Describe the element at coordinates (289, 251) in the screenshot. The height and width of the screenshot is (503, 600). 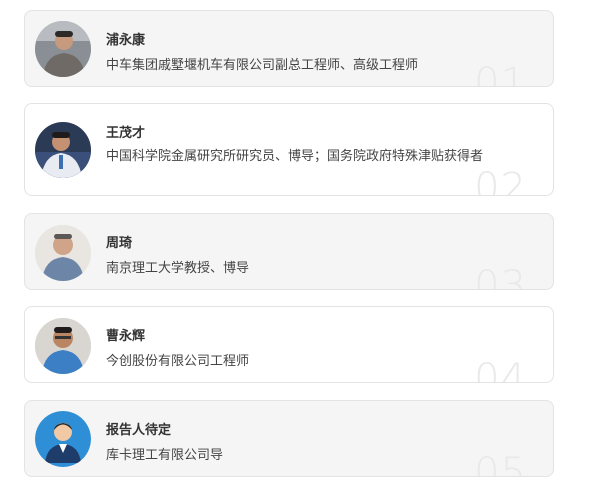
I see `speaker-card: 周琦 南京理工大学教授、博导 03` at that location.